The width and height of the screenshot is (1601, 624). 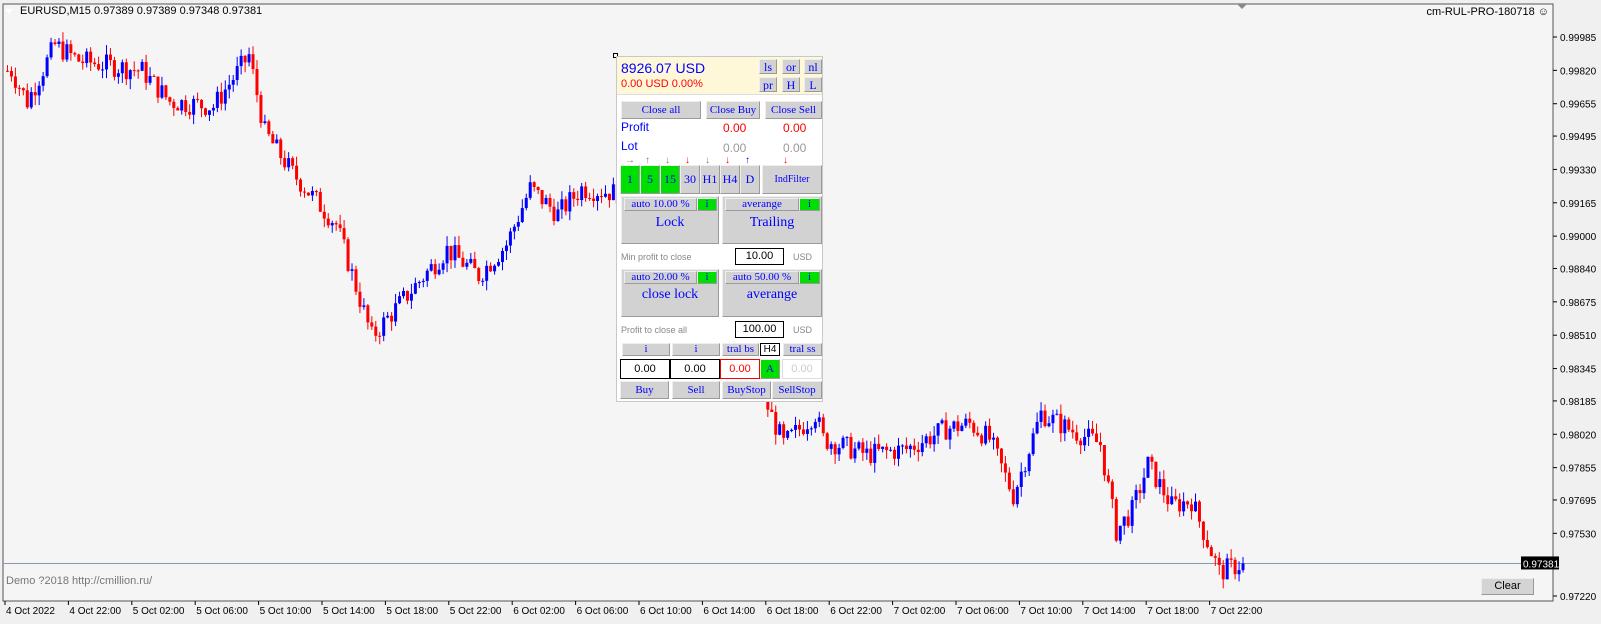 What do you see at coordinates (710, 179) in the screenshot?
I see `timeframe-button-H1: H1` at bounding box center [710, 179].